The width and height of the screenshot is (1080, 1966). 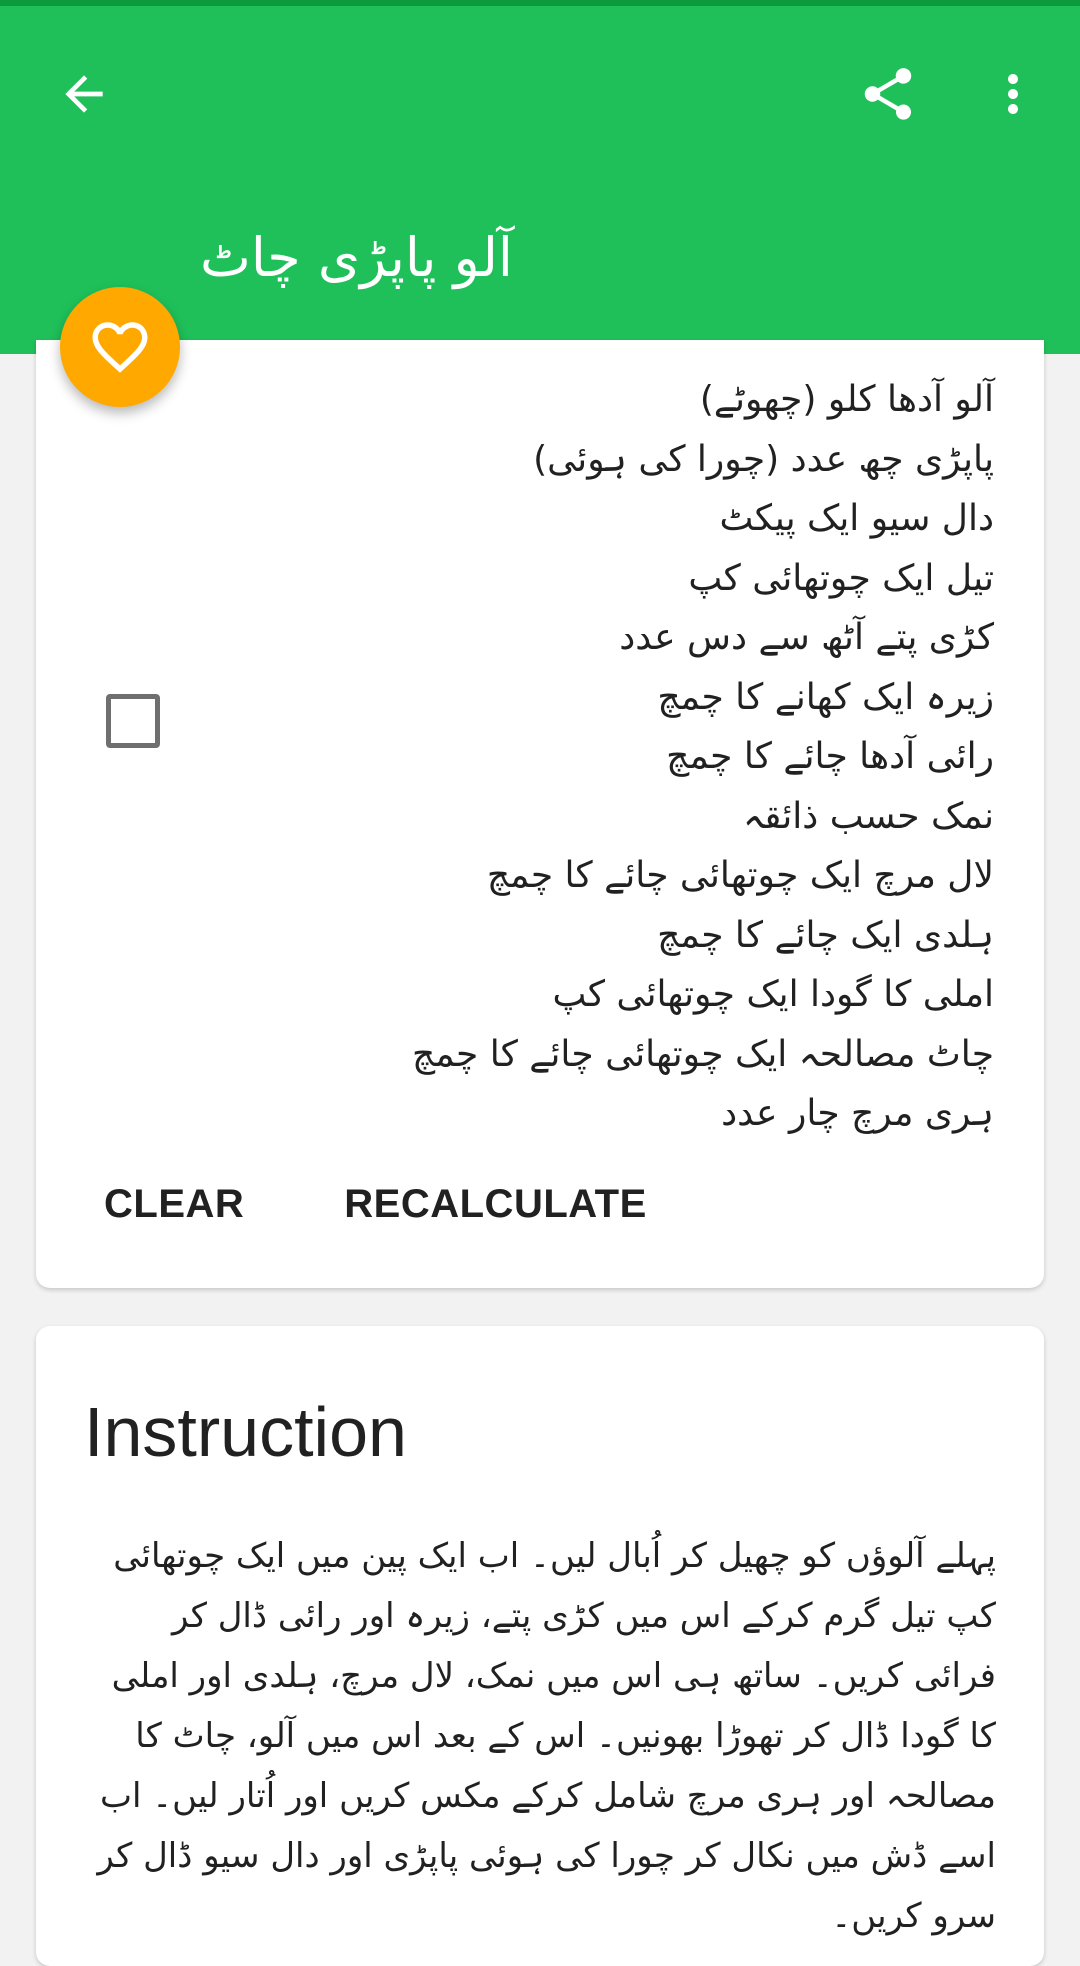 I want to click on ingredients-checkbox, so click(x=133, y=721).